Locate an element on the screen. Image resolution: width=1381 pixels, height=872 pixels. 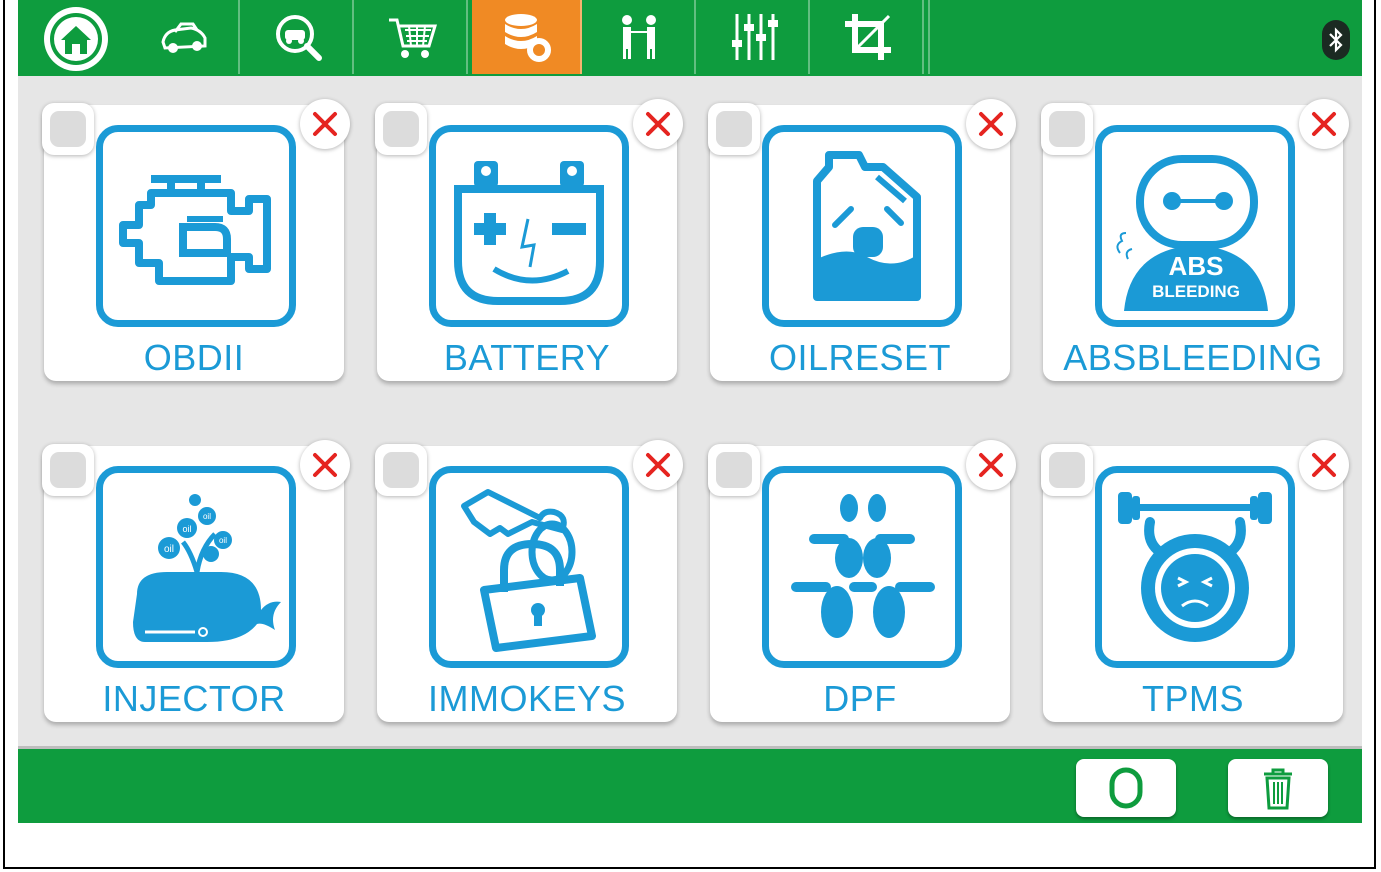
card-label: OILRESET is located at coordinates (860, 357).